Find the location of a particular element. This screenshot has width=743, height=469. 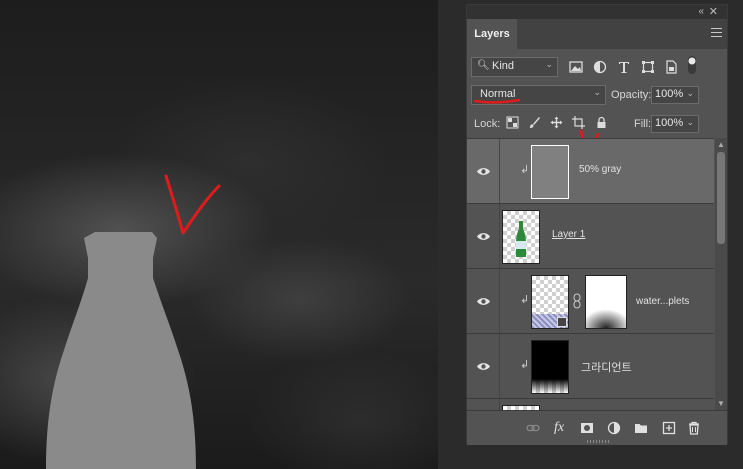

trash-icon is located at coordinates (694, 428).